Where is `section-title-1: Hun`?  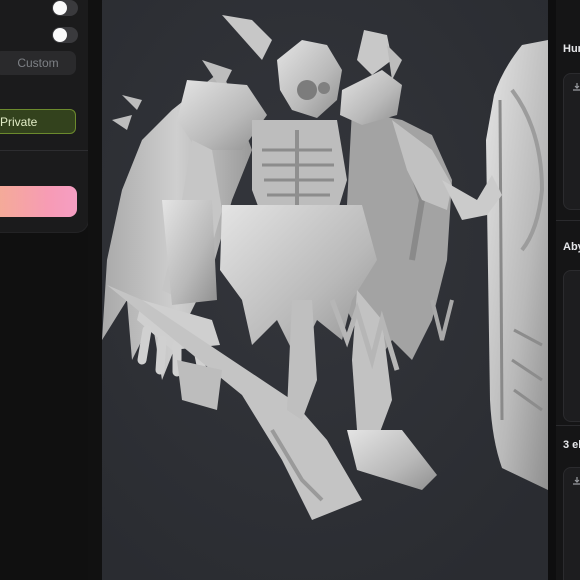 section-title-1: Hun is located at coordinates (571, 49).